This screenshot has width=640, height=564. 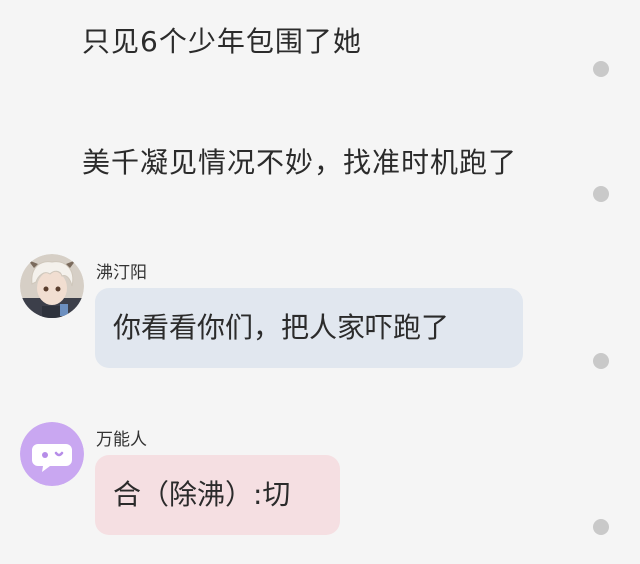 I want to click on message-text: 合（除沸）:切, so click(x=202, y=494).